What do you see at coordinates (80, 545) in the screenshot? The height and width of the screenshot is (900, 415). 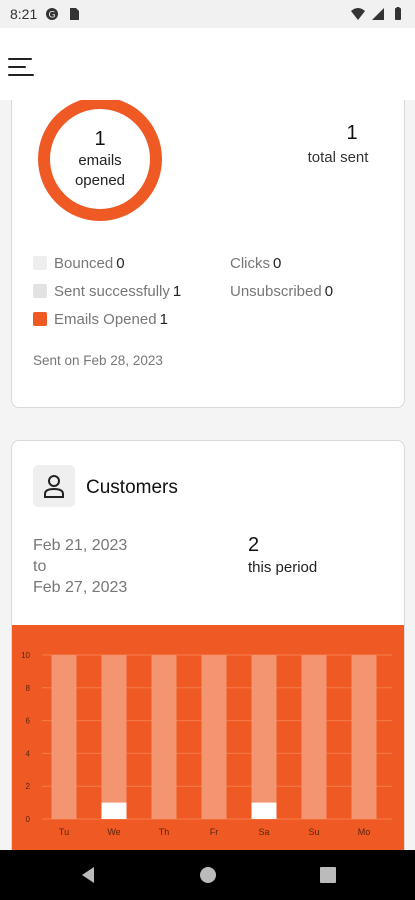 I see `date-from: Feb 21, 2023` at bounding box center [80, 545].